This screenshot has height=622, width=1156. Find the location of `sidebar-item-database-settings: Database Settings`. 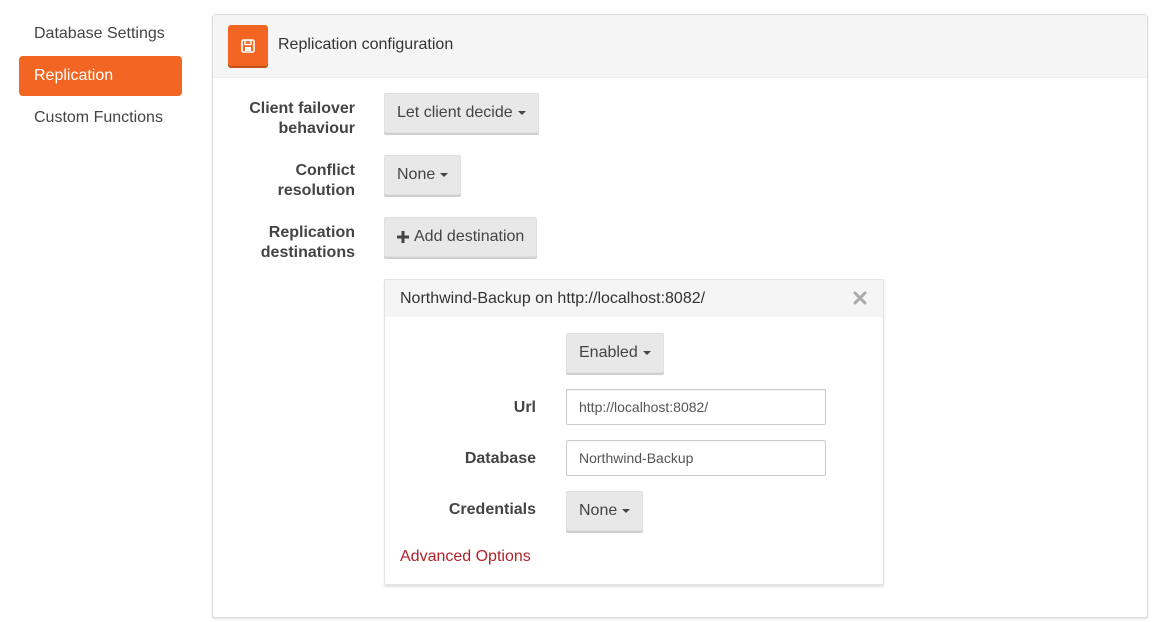

sidebar-item-database-settings: Database Settings is located at coordinates (100, 34).